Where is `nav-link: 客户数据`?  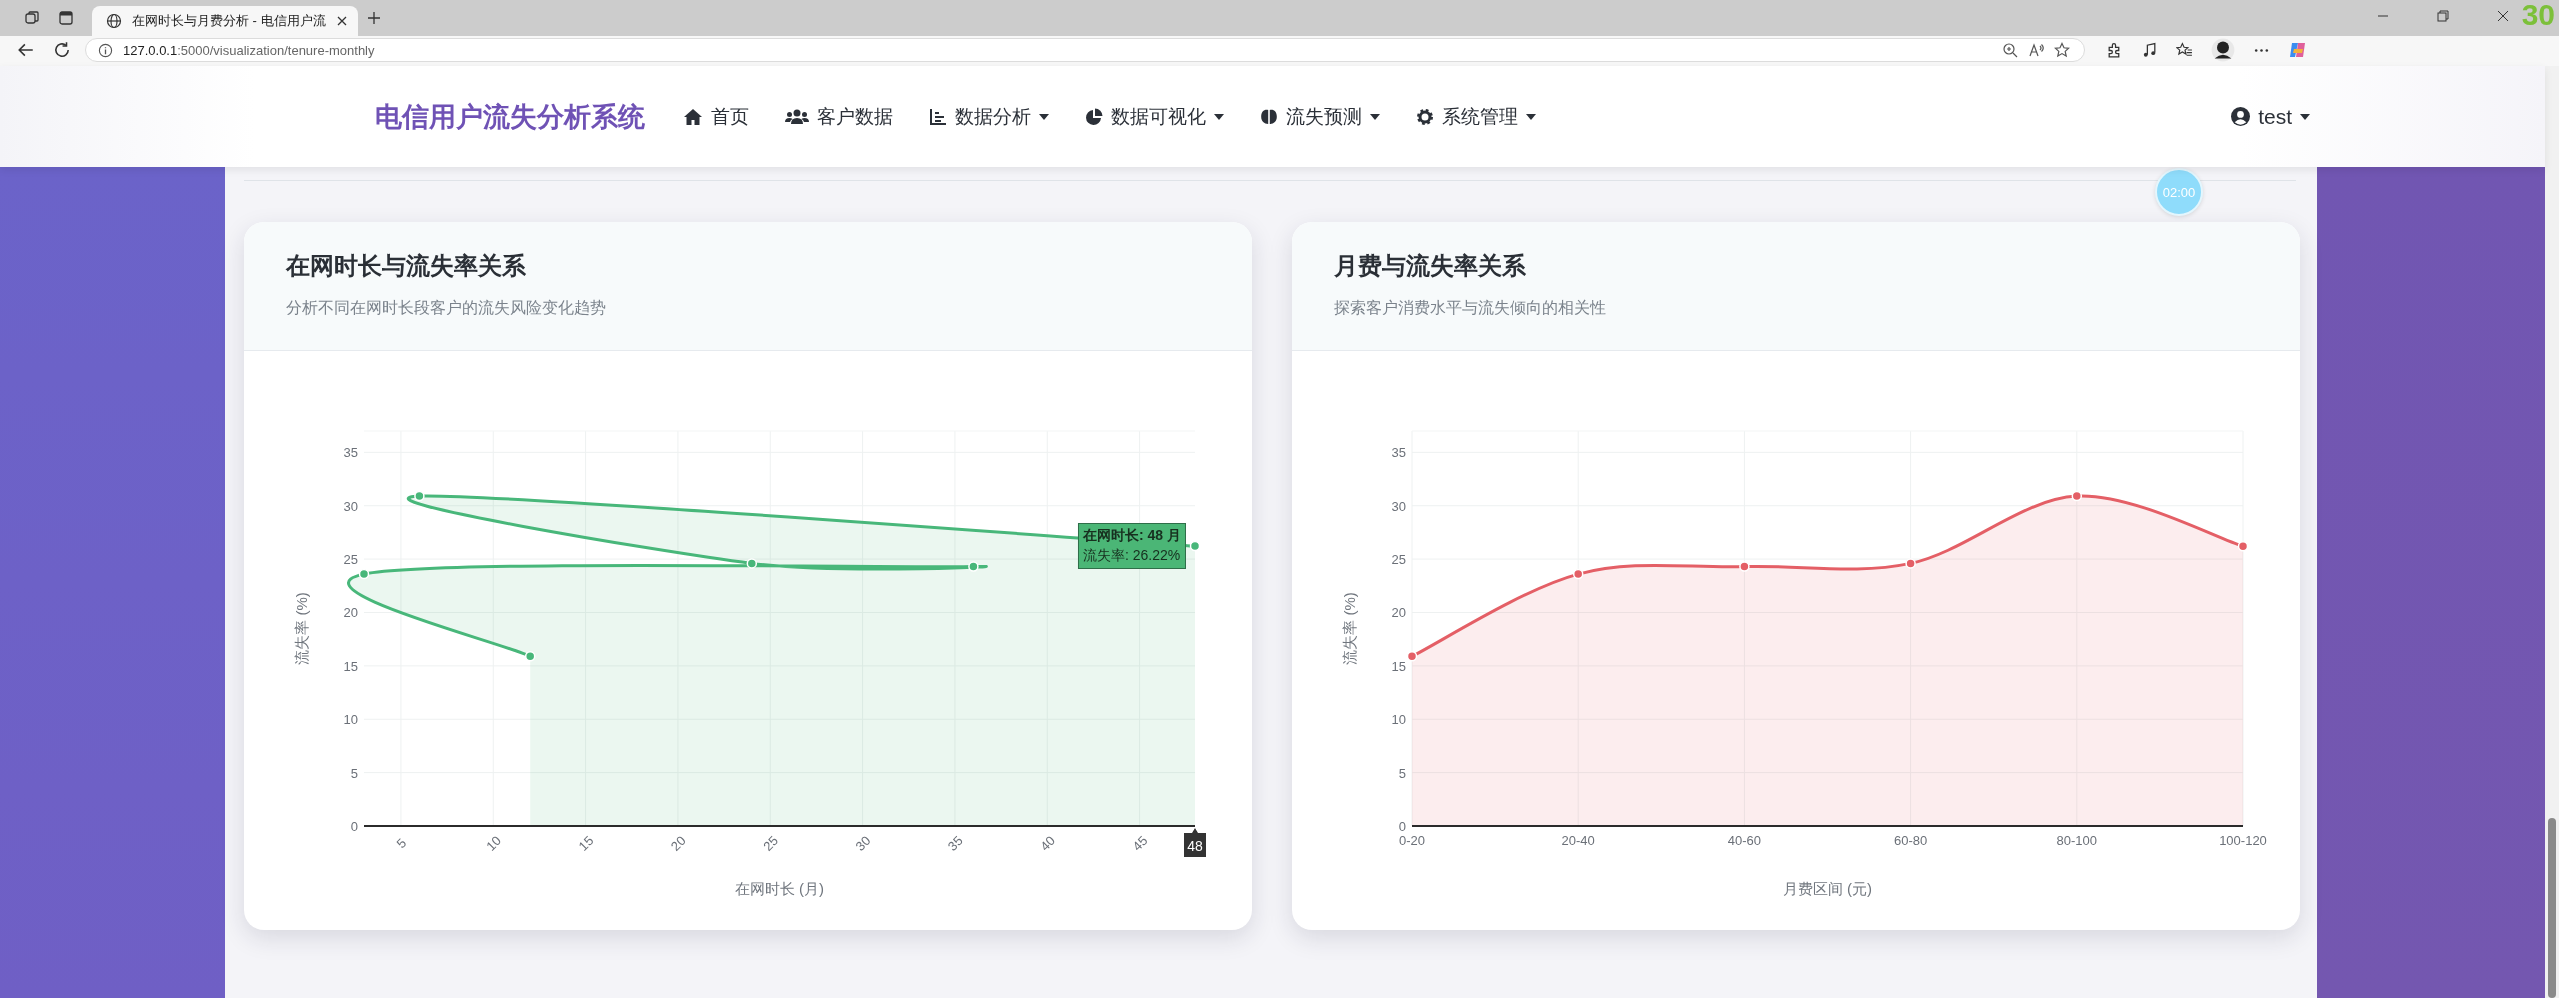
nav-link: 客户数据 is located at coordinates (839, 116).